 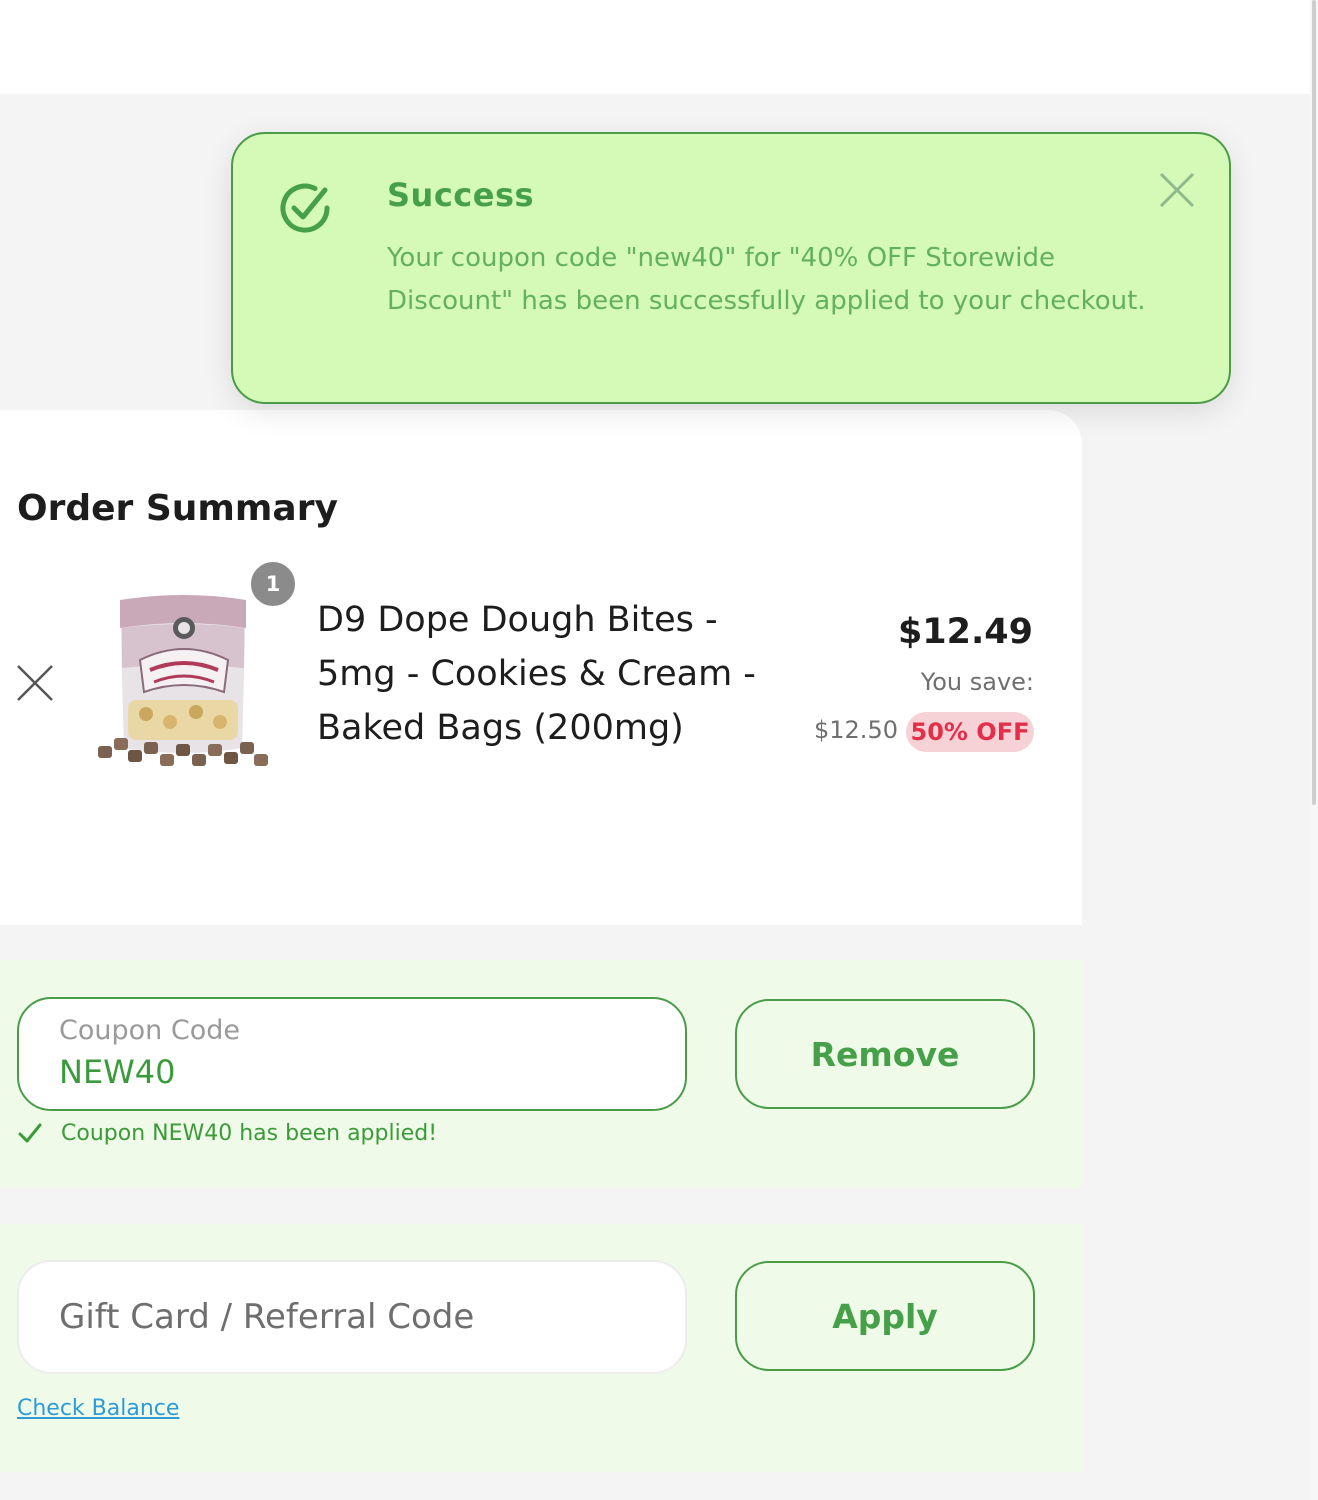 I want to click on toast-title: Success, so click(x=461, y=195).